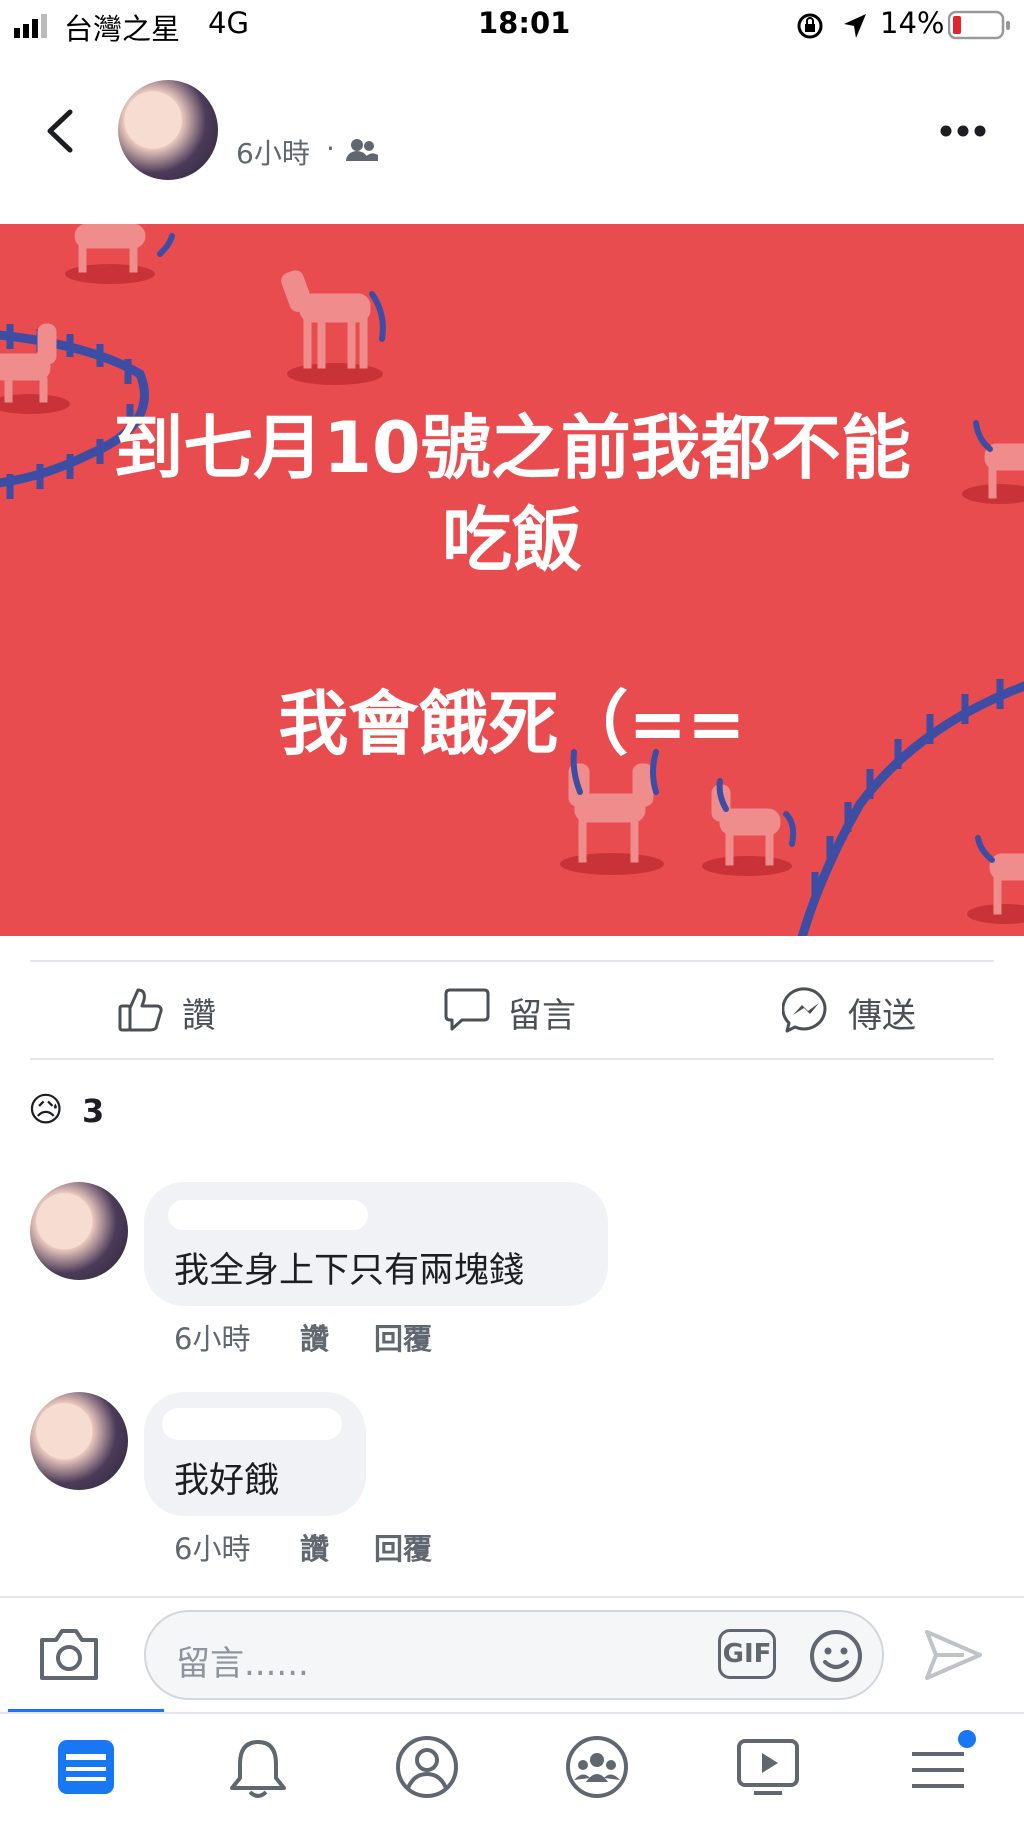  I want to click on battery-icon, so click(979, 25).